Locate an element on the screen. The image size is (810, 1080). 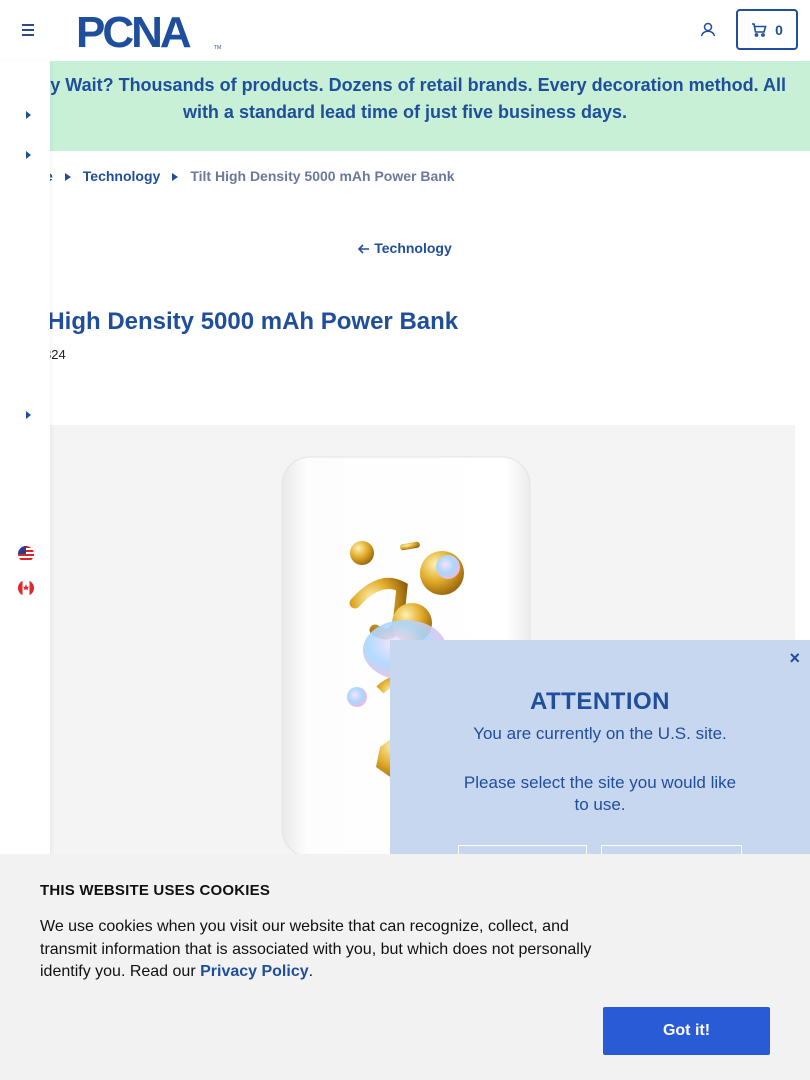
logo-text: PCNA is located at coordinates (133, 30).